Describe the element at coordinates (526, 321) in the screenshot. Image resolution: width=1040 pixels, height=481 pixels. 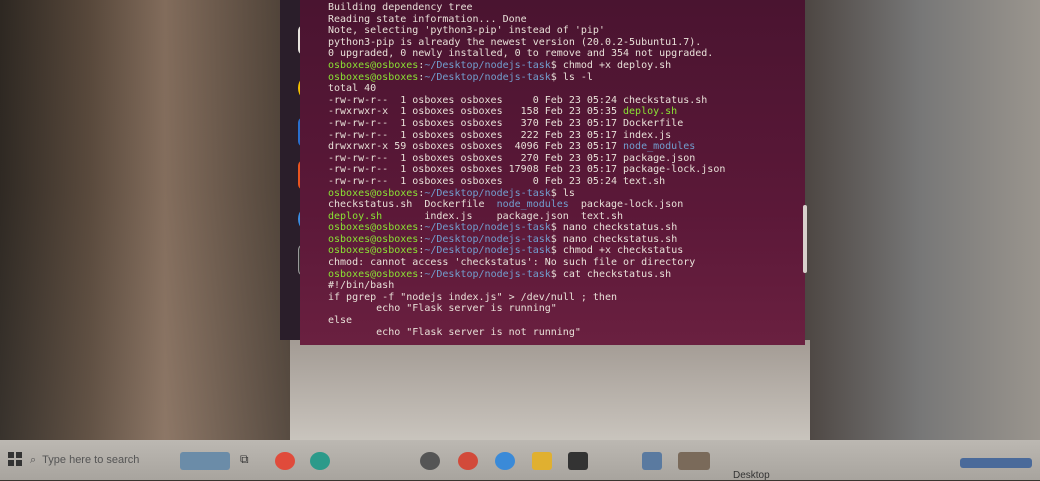
I see `terminal-line: else` at that location.